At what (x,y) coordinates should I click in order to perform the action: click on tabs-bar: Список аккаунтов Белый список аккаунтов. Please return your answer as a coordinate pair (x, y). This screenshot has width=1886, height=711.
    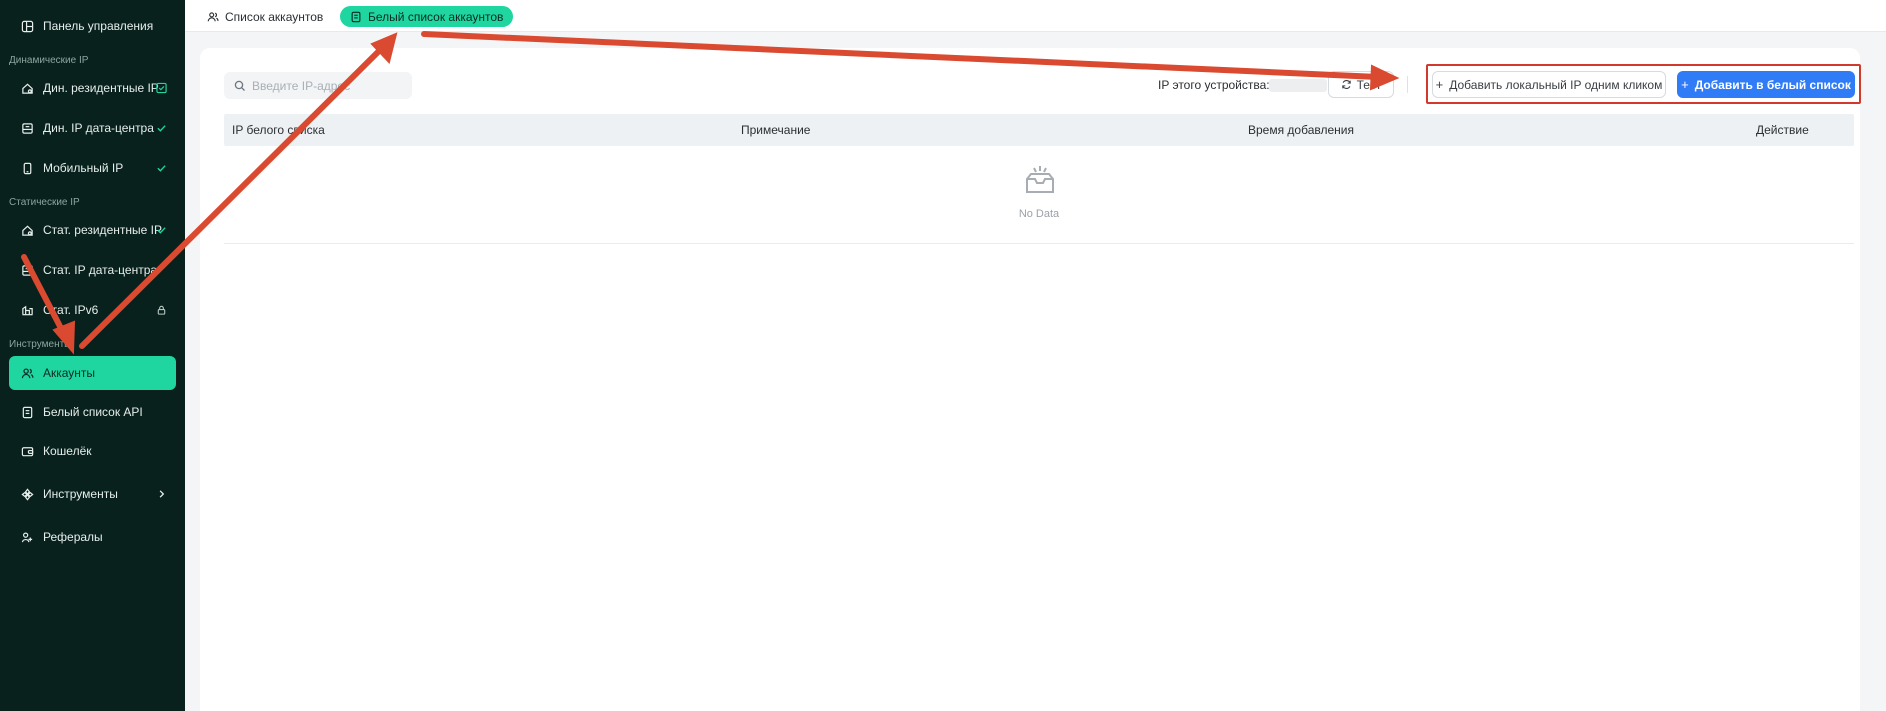
    Looking at the image, I should click on (1035, 16).